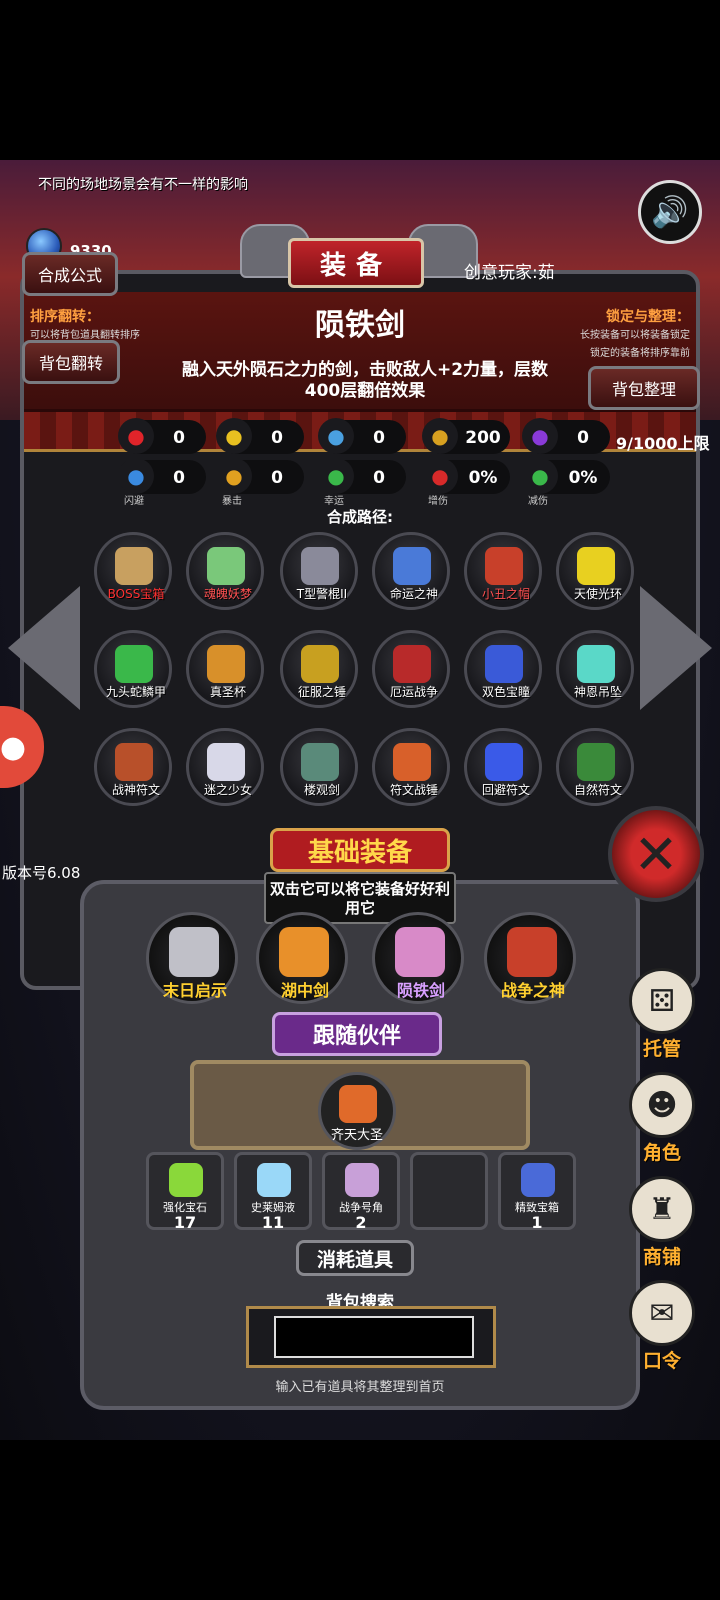  Describe the element at coordinates (597, 790) in the screenshot. I see `item-label: 自然符文` at that location.